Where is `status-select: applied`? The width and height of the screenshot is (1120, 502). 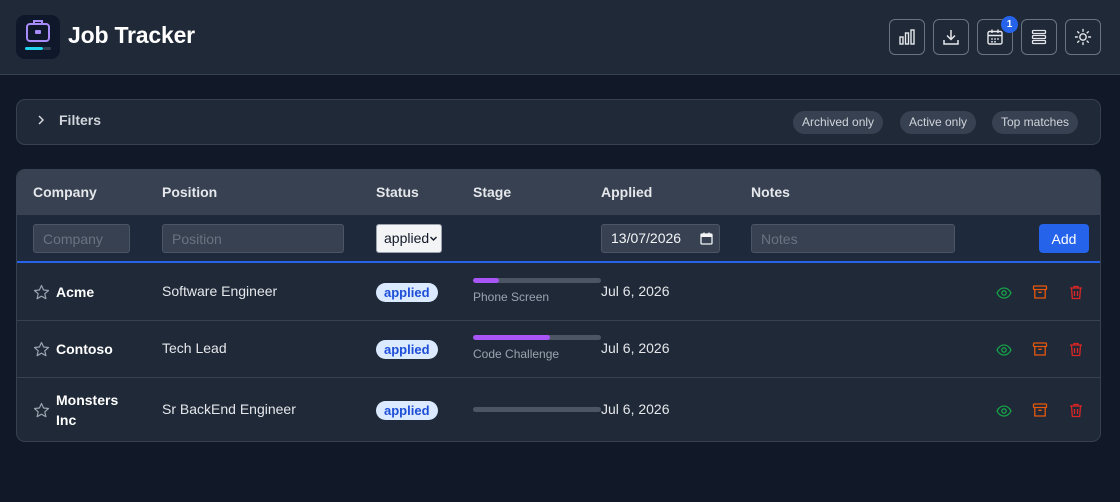 status-select: applied is located at coordinates (409, 238).